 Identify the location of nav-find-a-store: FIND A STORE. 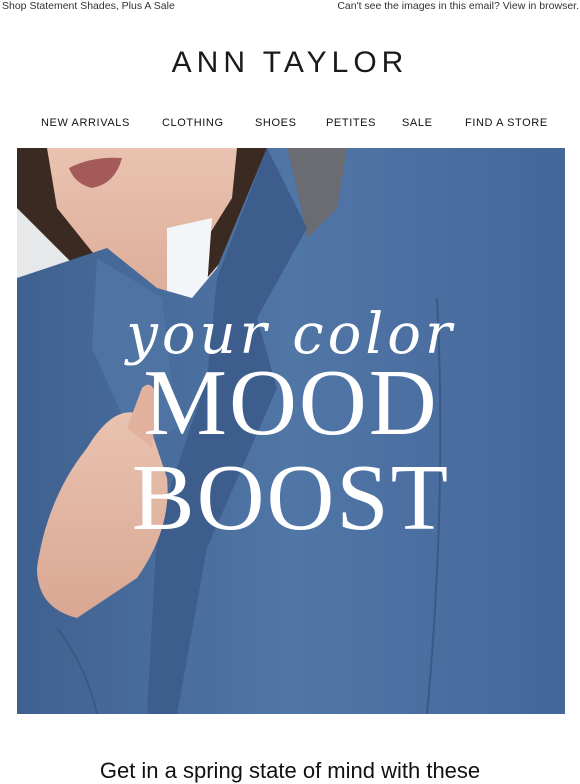
(506, 123).